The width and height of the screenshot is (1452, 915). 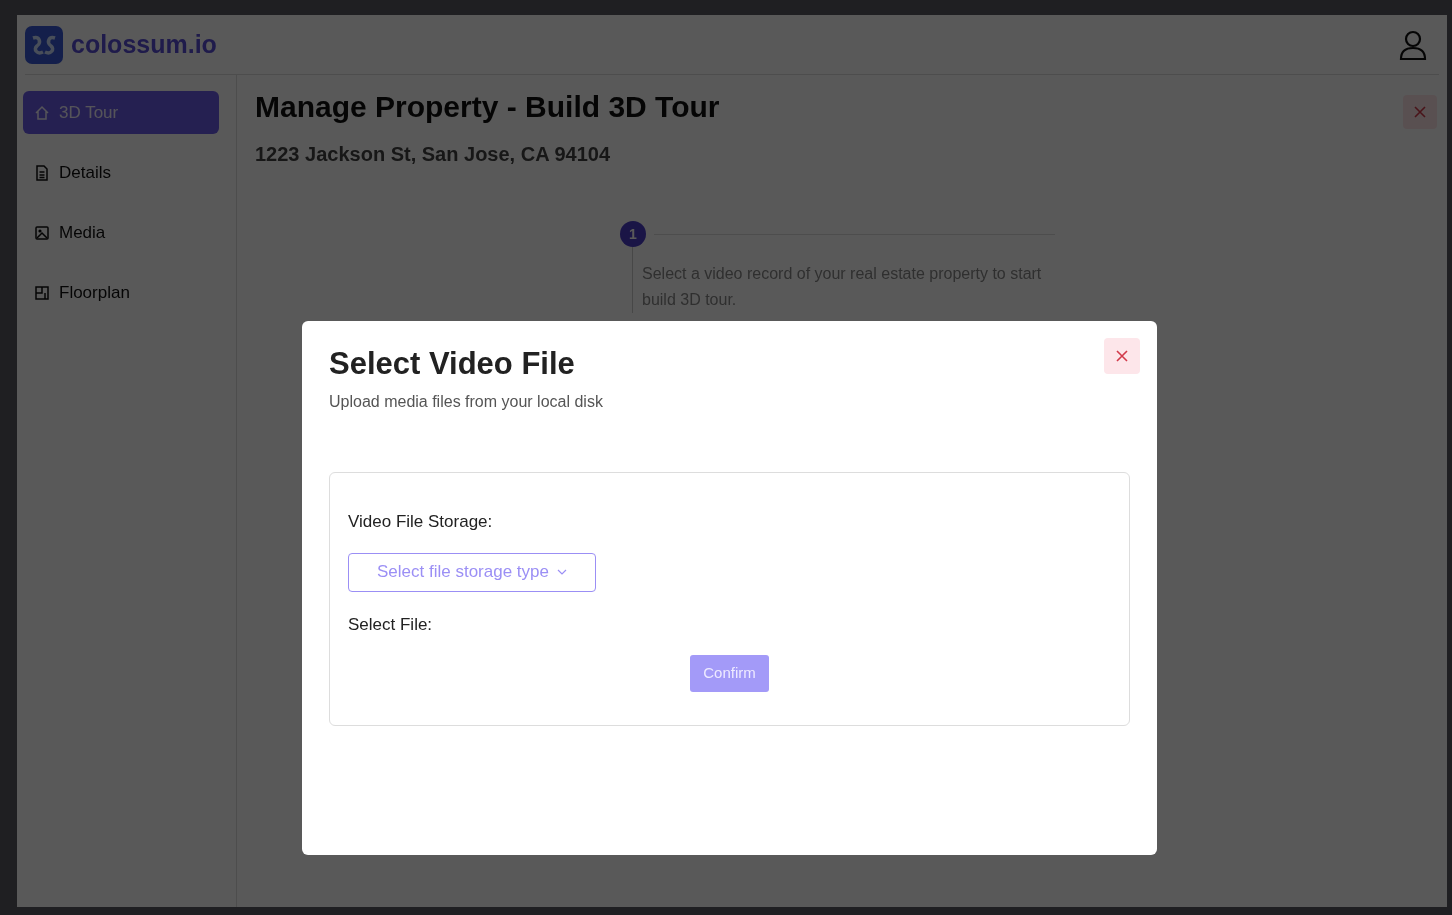 What do you see at coordinates (42, 232) in the screenshot?
I see `image-icon` at bounding box center [42, 232].